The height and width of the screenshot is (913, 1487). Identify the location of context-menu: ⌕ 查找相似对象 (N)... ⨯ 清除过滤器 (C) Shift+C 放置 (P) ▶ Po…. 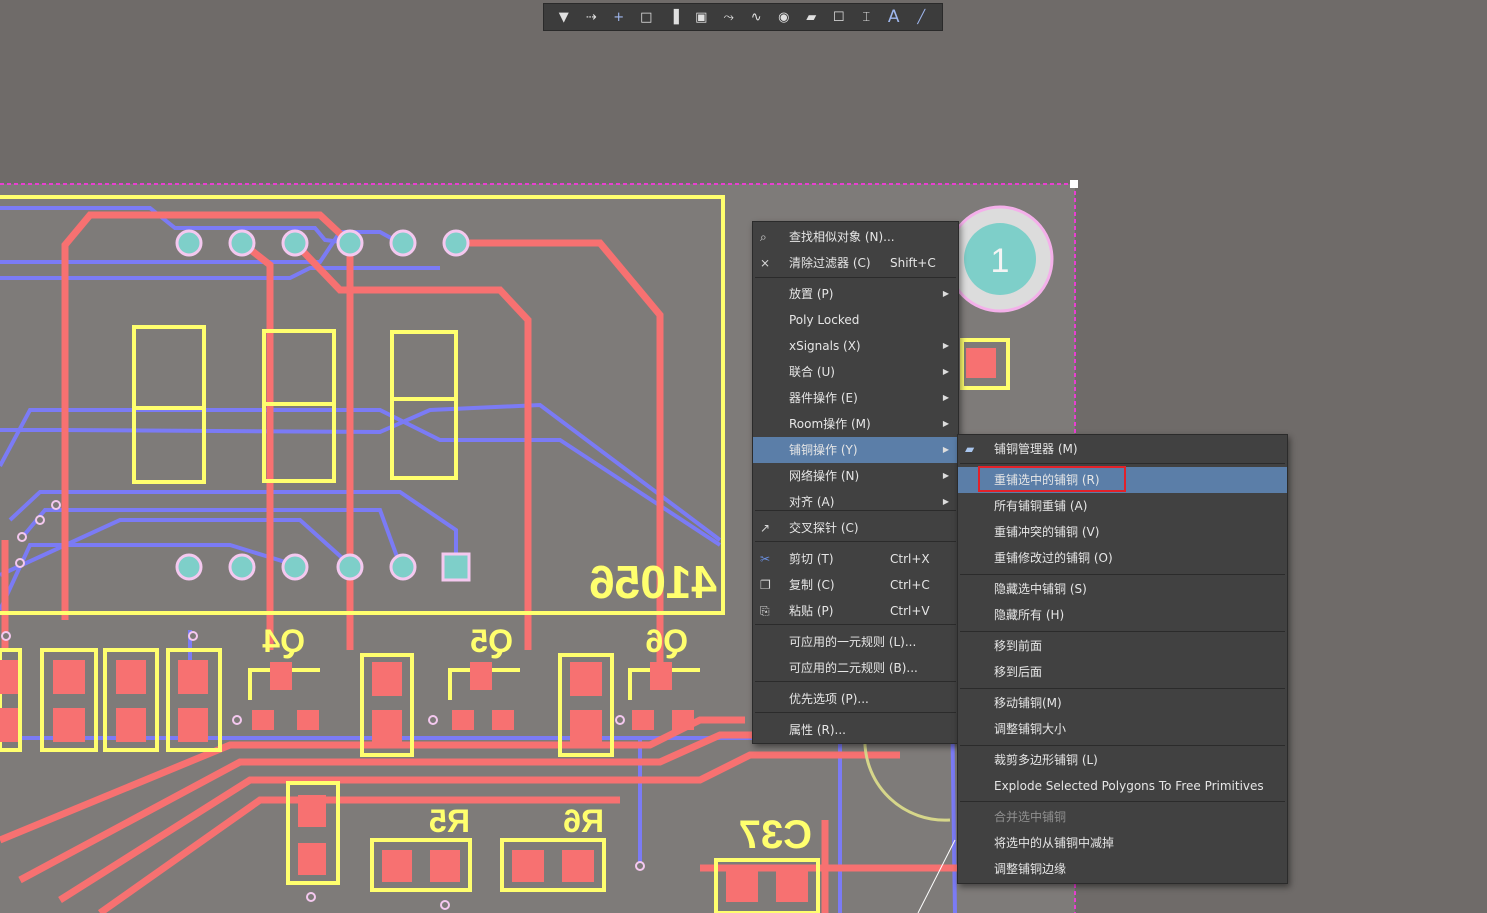
(855, 482).